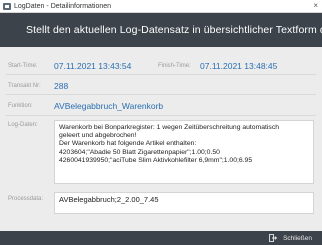 Image resolution: width=322 pixels, height=245 pixels. I want to click on close-button-label: Schließen, so click(297, 238).